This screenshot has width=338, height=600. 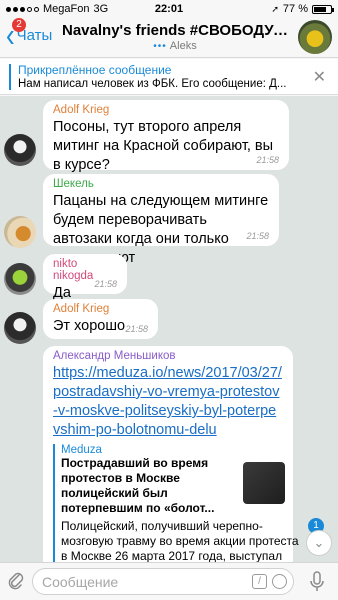 I want to click on status-right: ➚ 77 %, so click(x=302, y=9).